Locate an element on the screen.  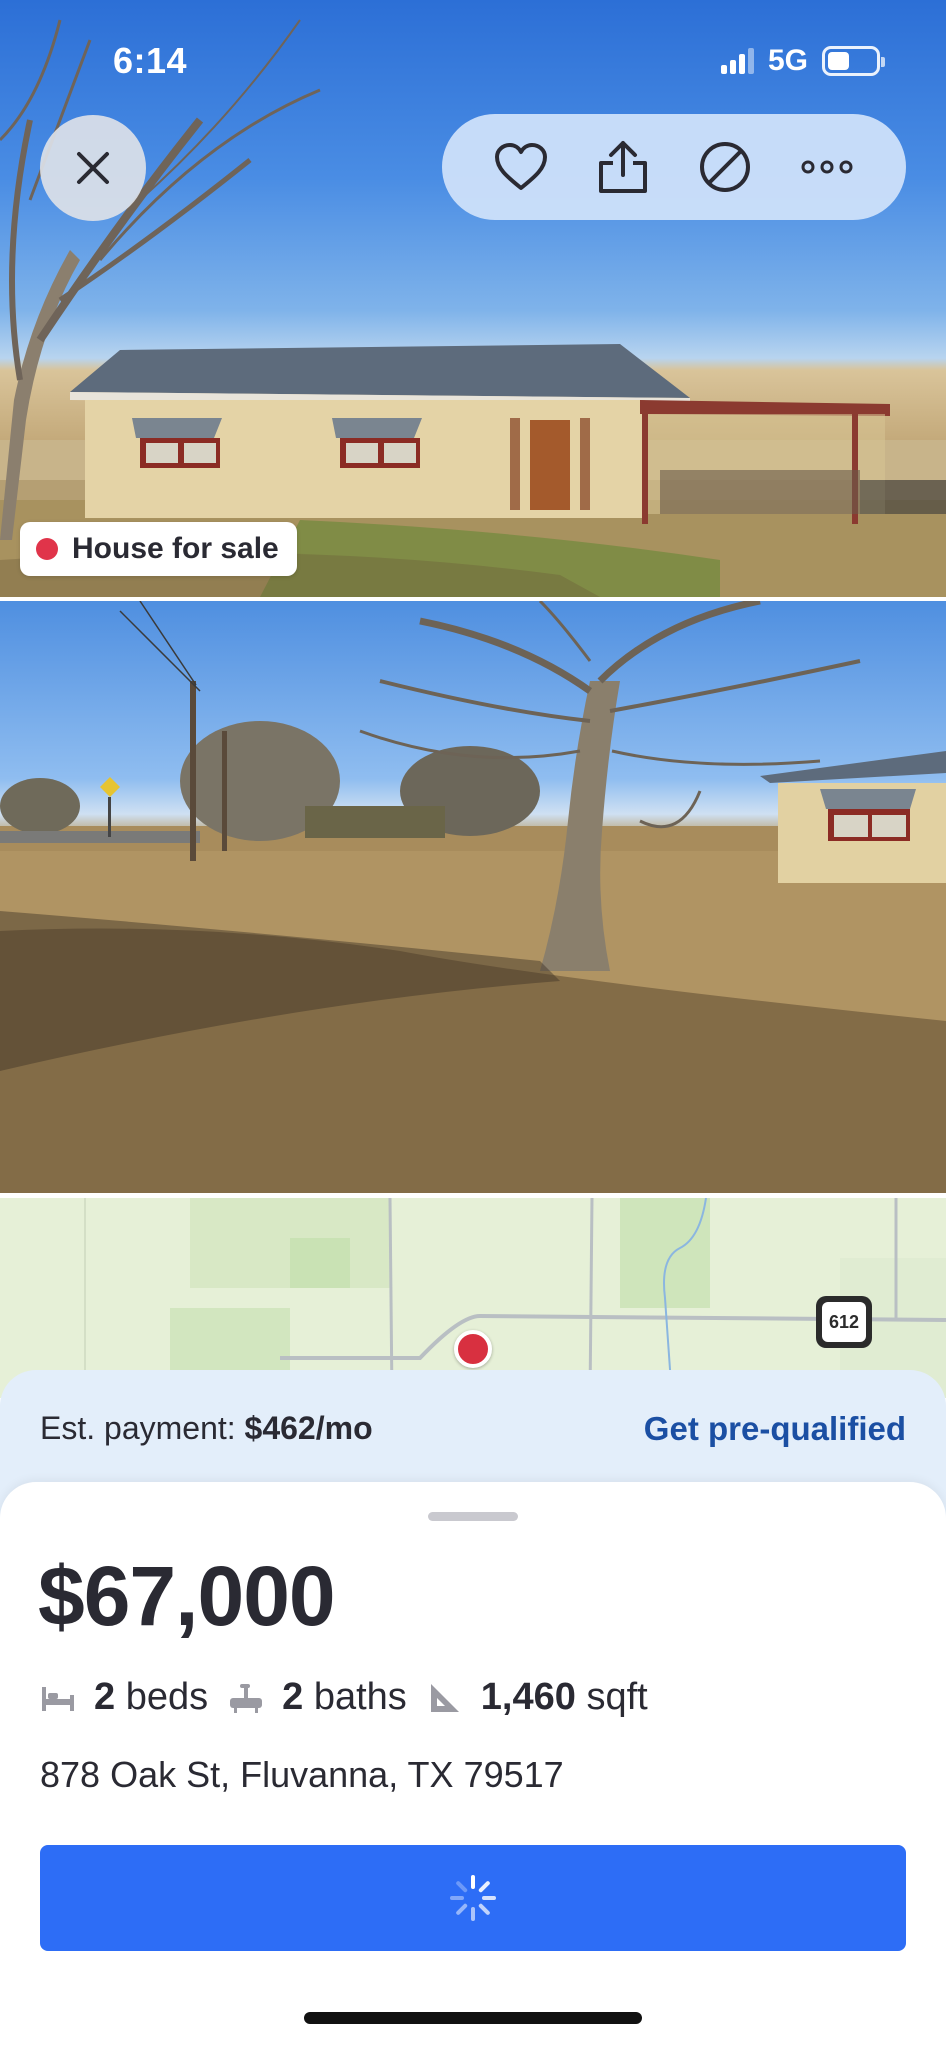
sheet-drag-handle is located at coordinates (473, 1516).